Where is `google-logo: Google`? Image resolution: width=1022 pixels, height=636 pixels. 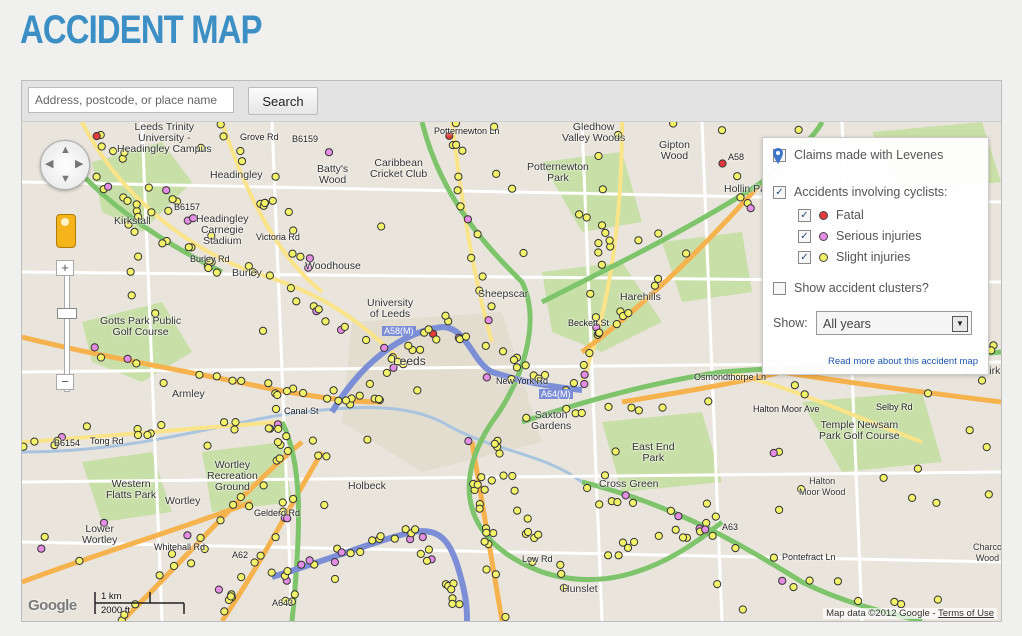 google-logo: Google is located at coordinates (52, 605).